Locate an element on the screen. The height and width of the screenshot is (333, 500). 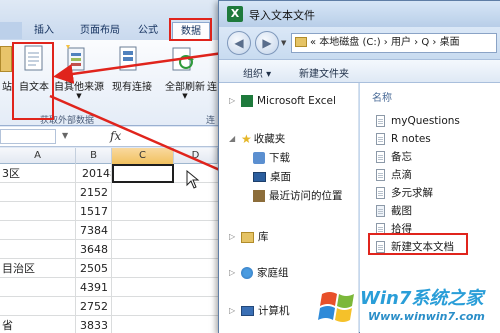
recent-locations-icon: ▼ is located at coordinates (283, 43).